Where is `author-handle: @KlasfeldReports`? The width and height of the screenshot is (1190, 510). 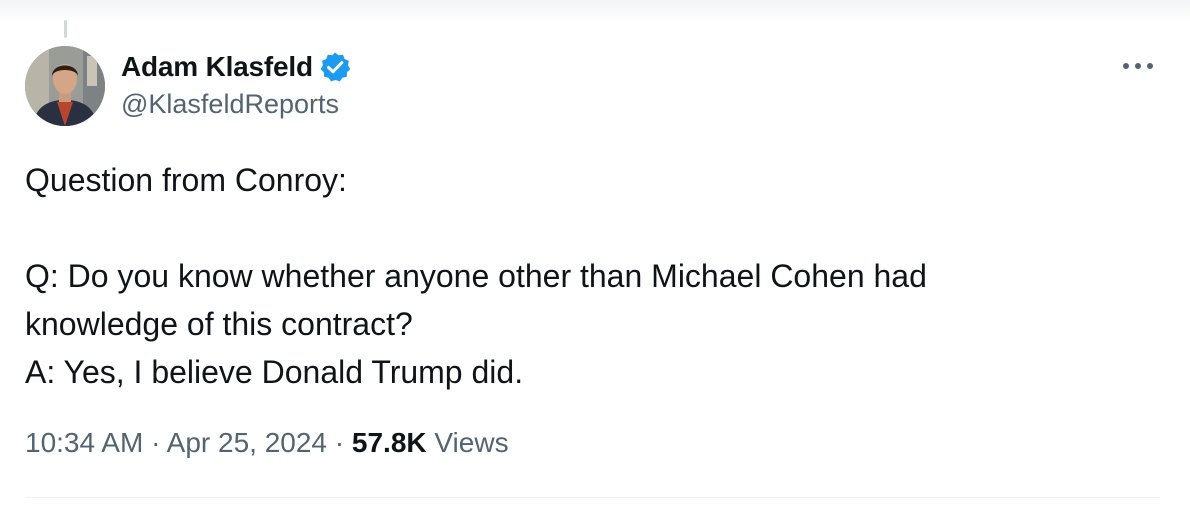
author-handle: @KlasfeldReports is located at coordinates (230, 104).